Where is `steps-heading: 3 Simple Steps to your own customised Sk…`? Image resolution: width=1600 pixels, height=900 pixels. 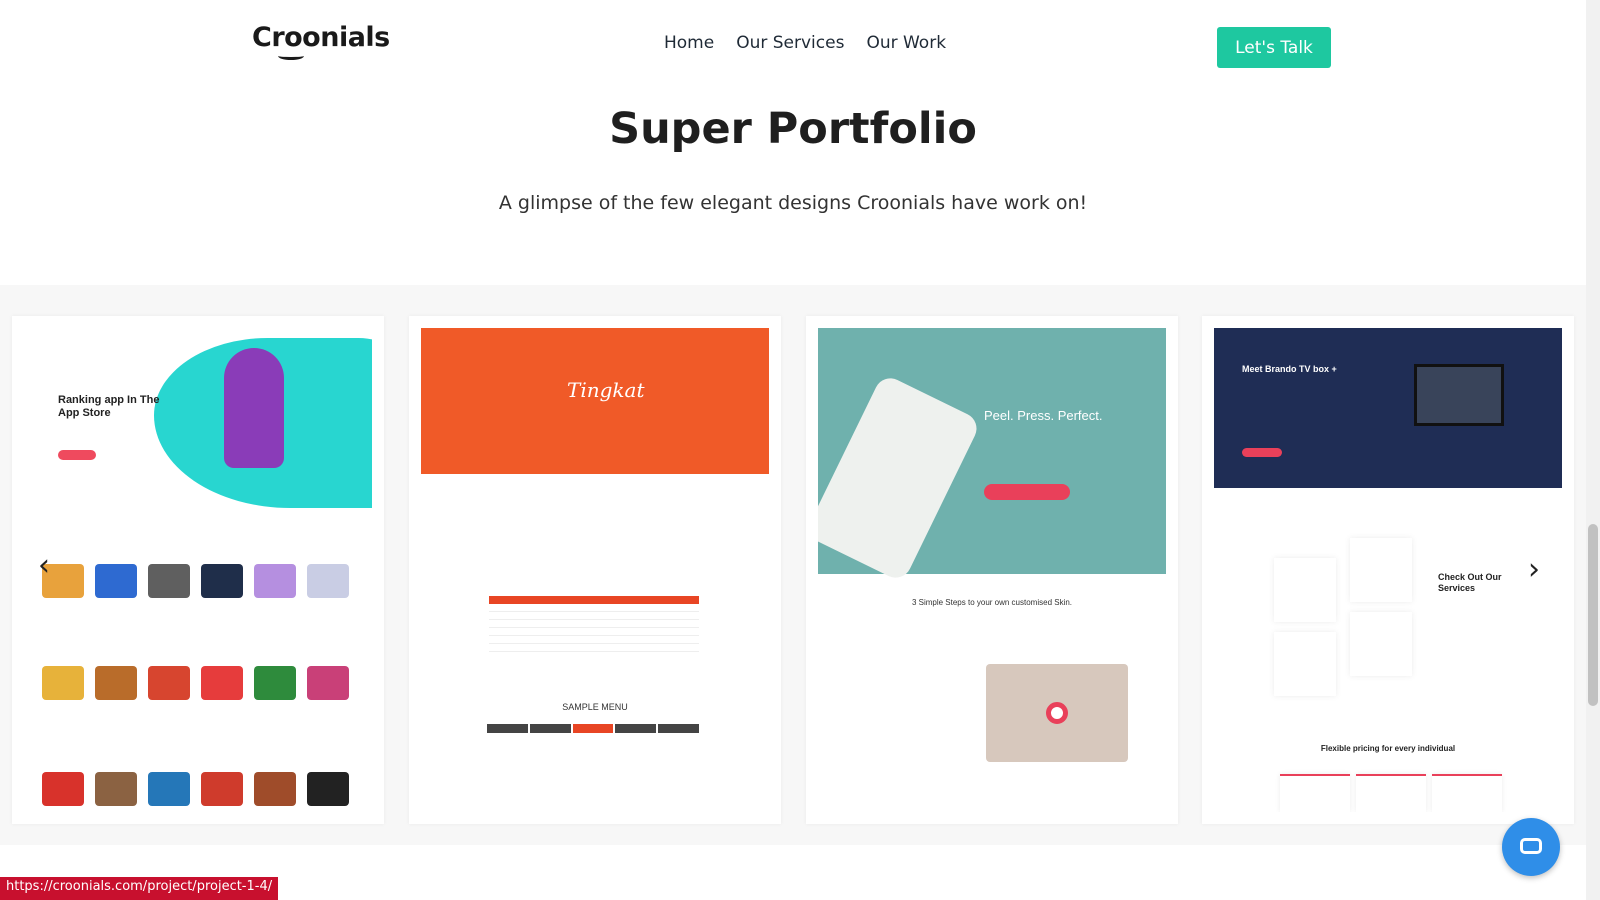
steps-heading: 3 Simple Steps to your own customised Sk… is located at coordinates (992, 602).